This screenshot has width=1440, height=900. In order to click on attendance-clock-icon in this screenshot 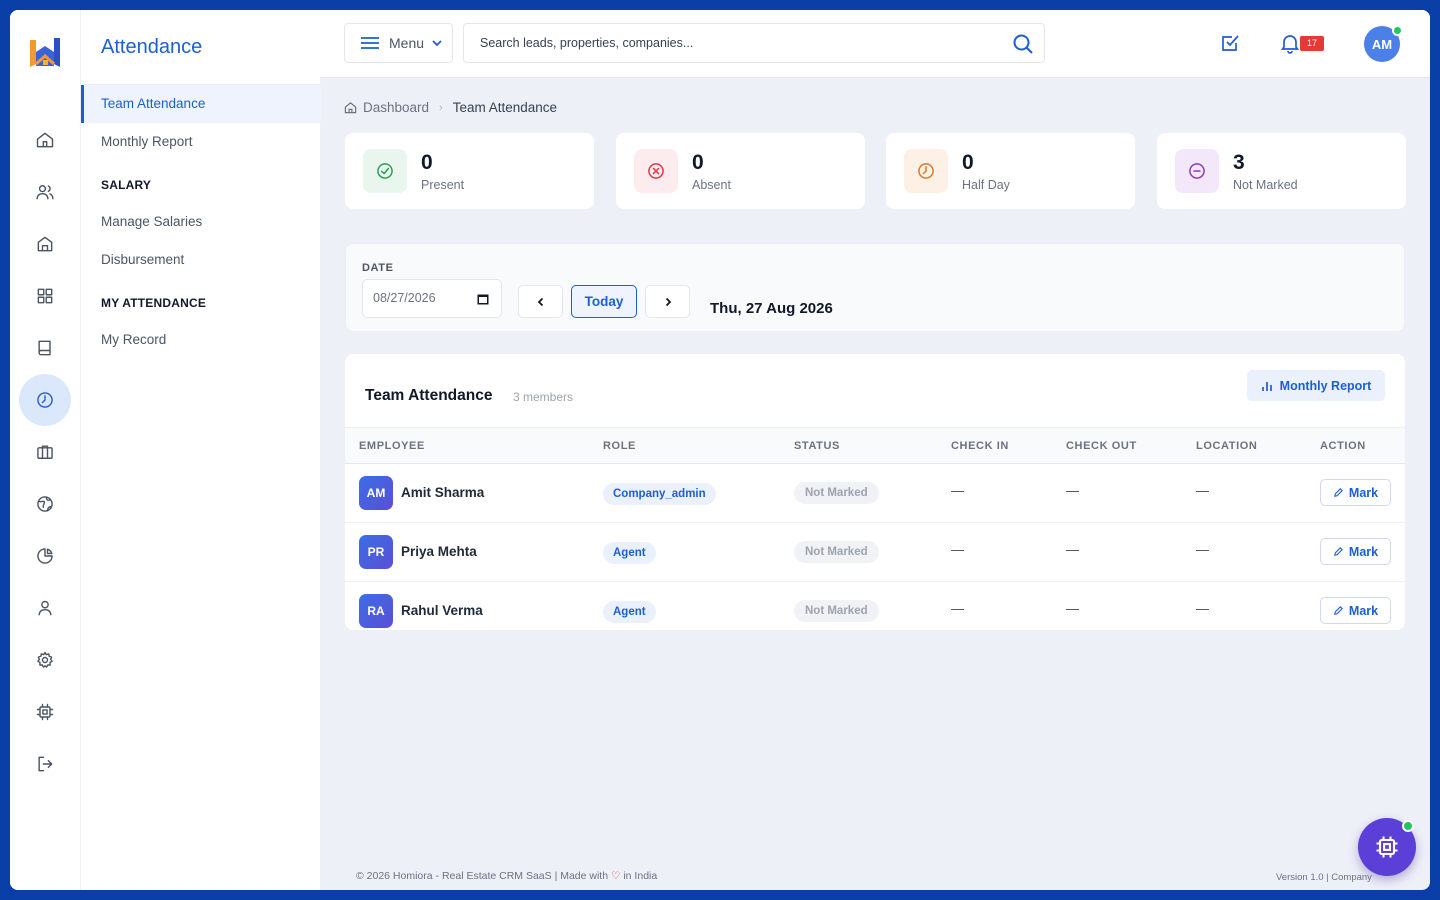, I will do `click(45, 400)`.